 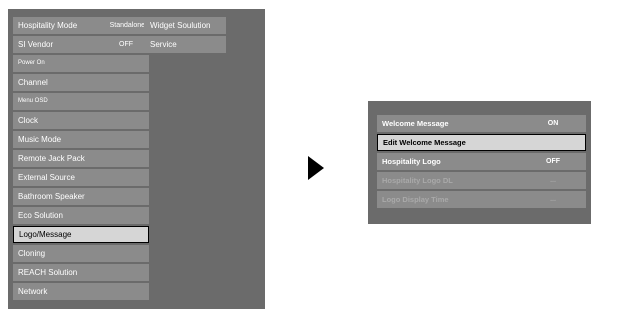 What do you see at coordinates (51, 158) in the screenshot?
I see `menu-item-label: Remote Jack Pack` at bounding box center [51, 158].